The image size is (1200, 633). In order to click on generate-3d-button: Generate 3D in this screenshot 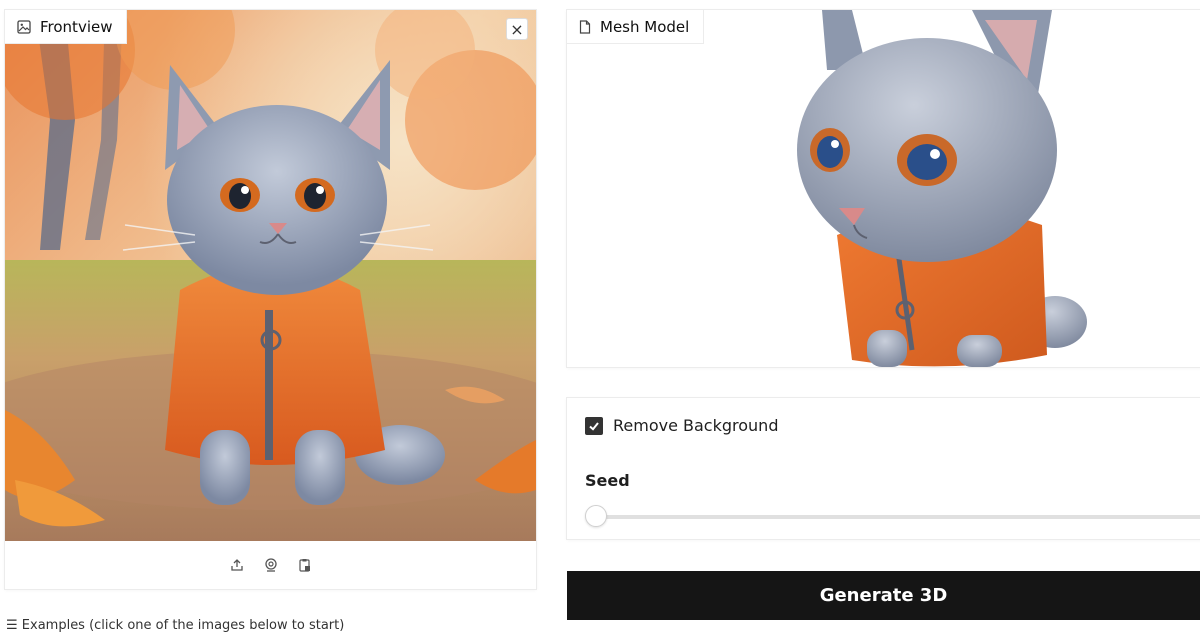, I will do `click(883, 595)`.